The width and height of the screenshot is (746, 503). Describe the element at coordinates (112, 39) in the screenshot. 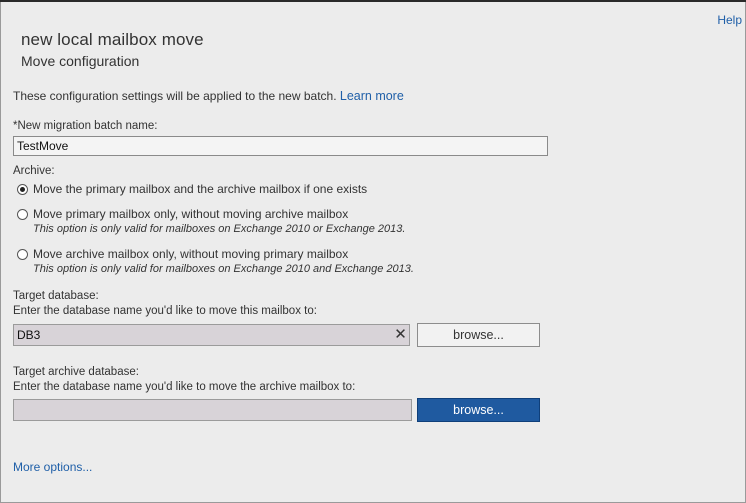

I see `page-title: new local mailbox move` at that location.